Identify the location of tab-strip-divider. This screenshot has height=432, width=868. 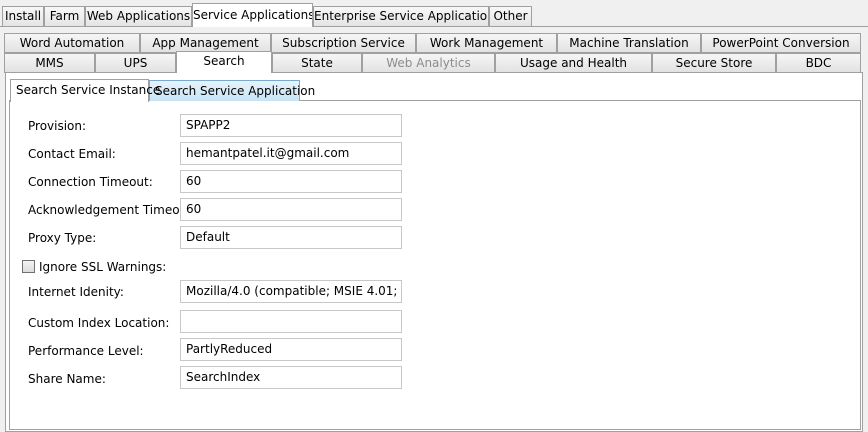
(434, 26).